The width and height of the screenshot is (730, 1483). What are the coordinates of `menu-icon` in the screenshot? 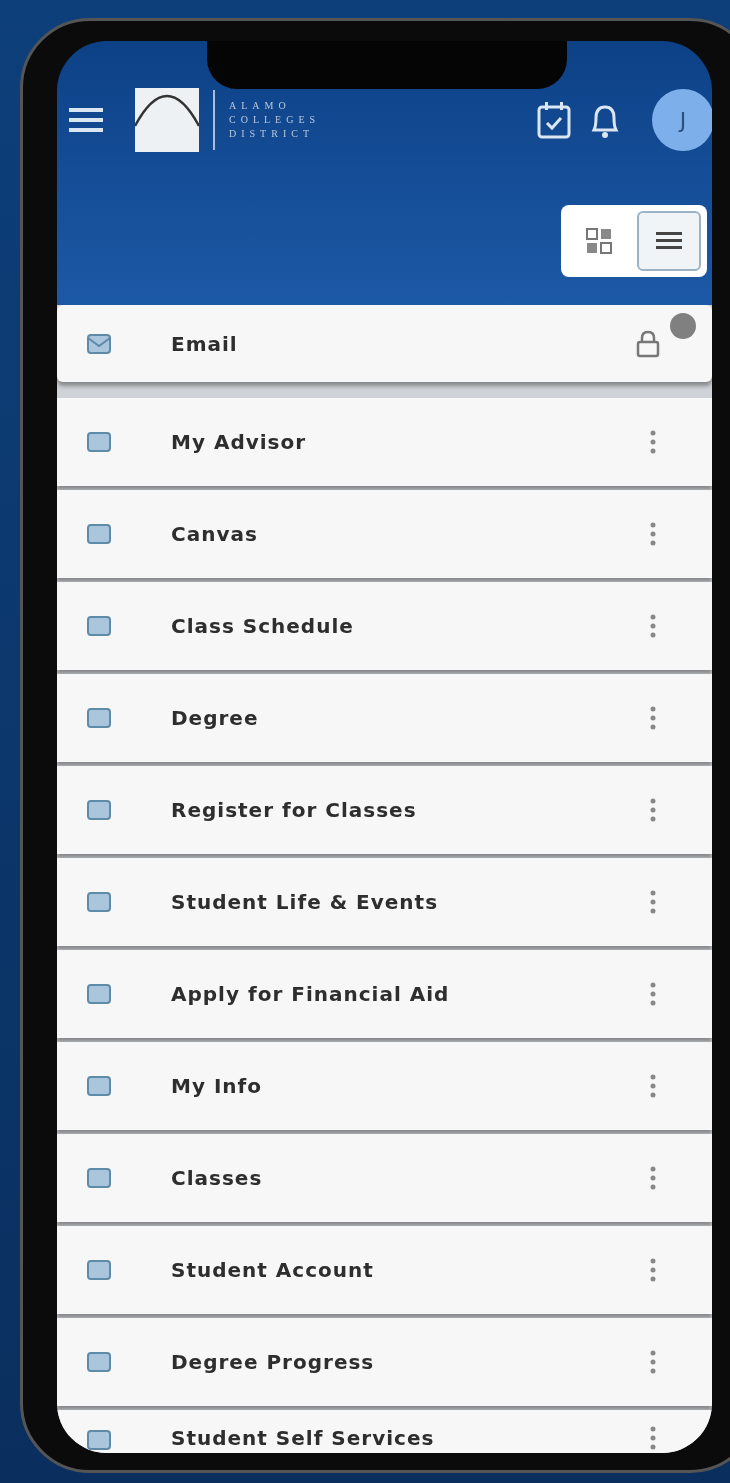 It's located at (86, 120).